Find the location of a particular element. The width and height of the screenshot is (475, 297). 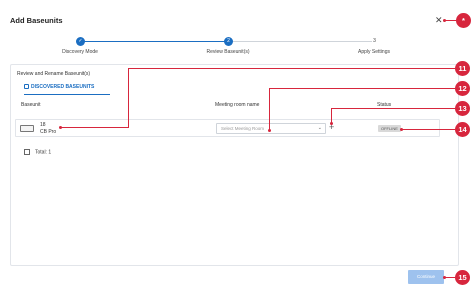

panel-title: Review and Rename Baseunit(s) is located at coordinates (54, 74).